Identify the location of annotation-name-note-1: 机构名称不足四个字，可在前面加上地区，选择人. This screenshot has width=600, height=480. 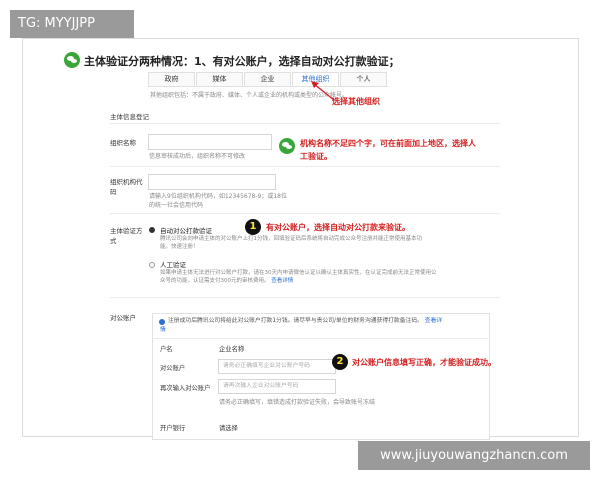
(388, 143).